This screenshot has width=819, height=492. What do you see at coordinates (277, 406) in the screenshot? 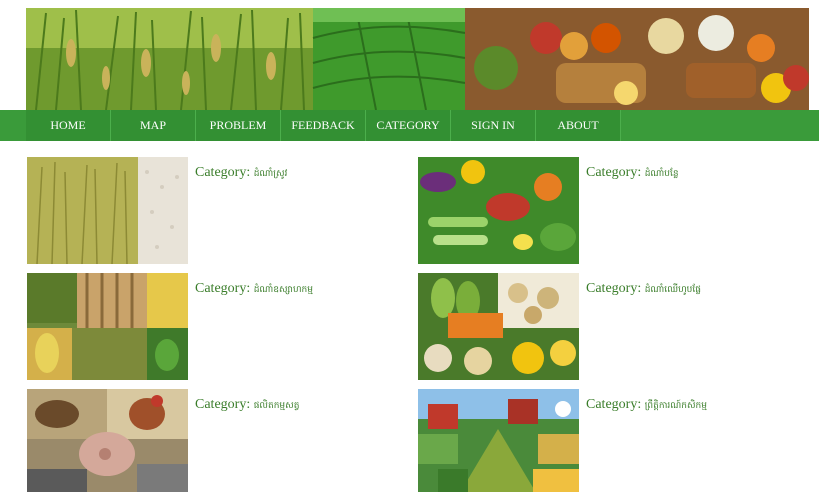
I see `category-name-link: ផលិតកម្មសត្វ` at bounding box center [277, 406].